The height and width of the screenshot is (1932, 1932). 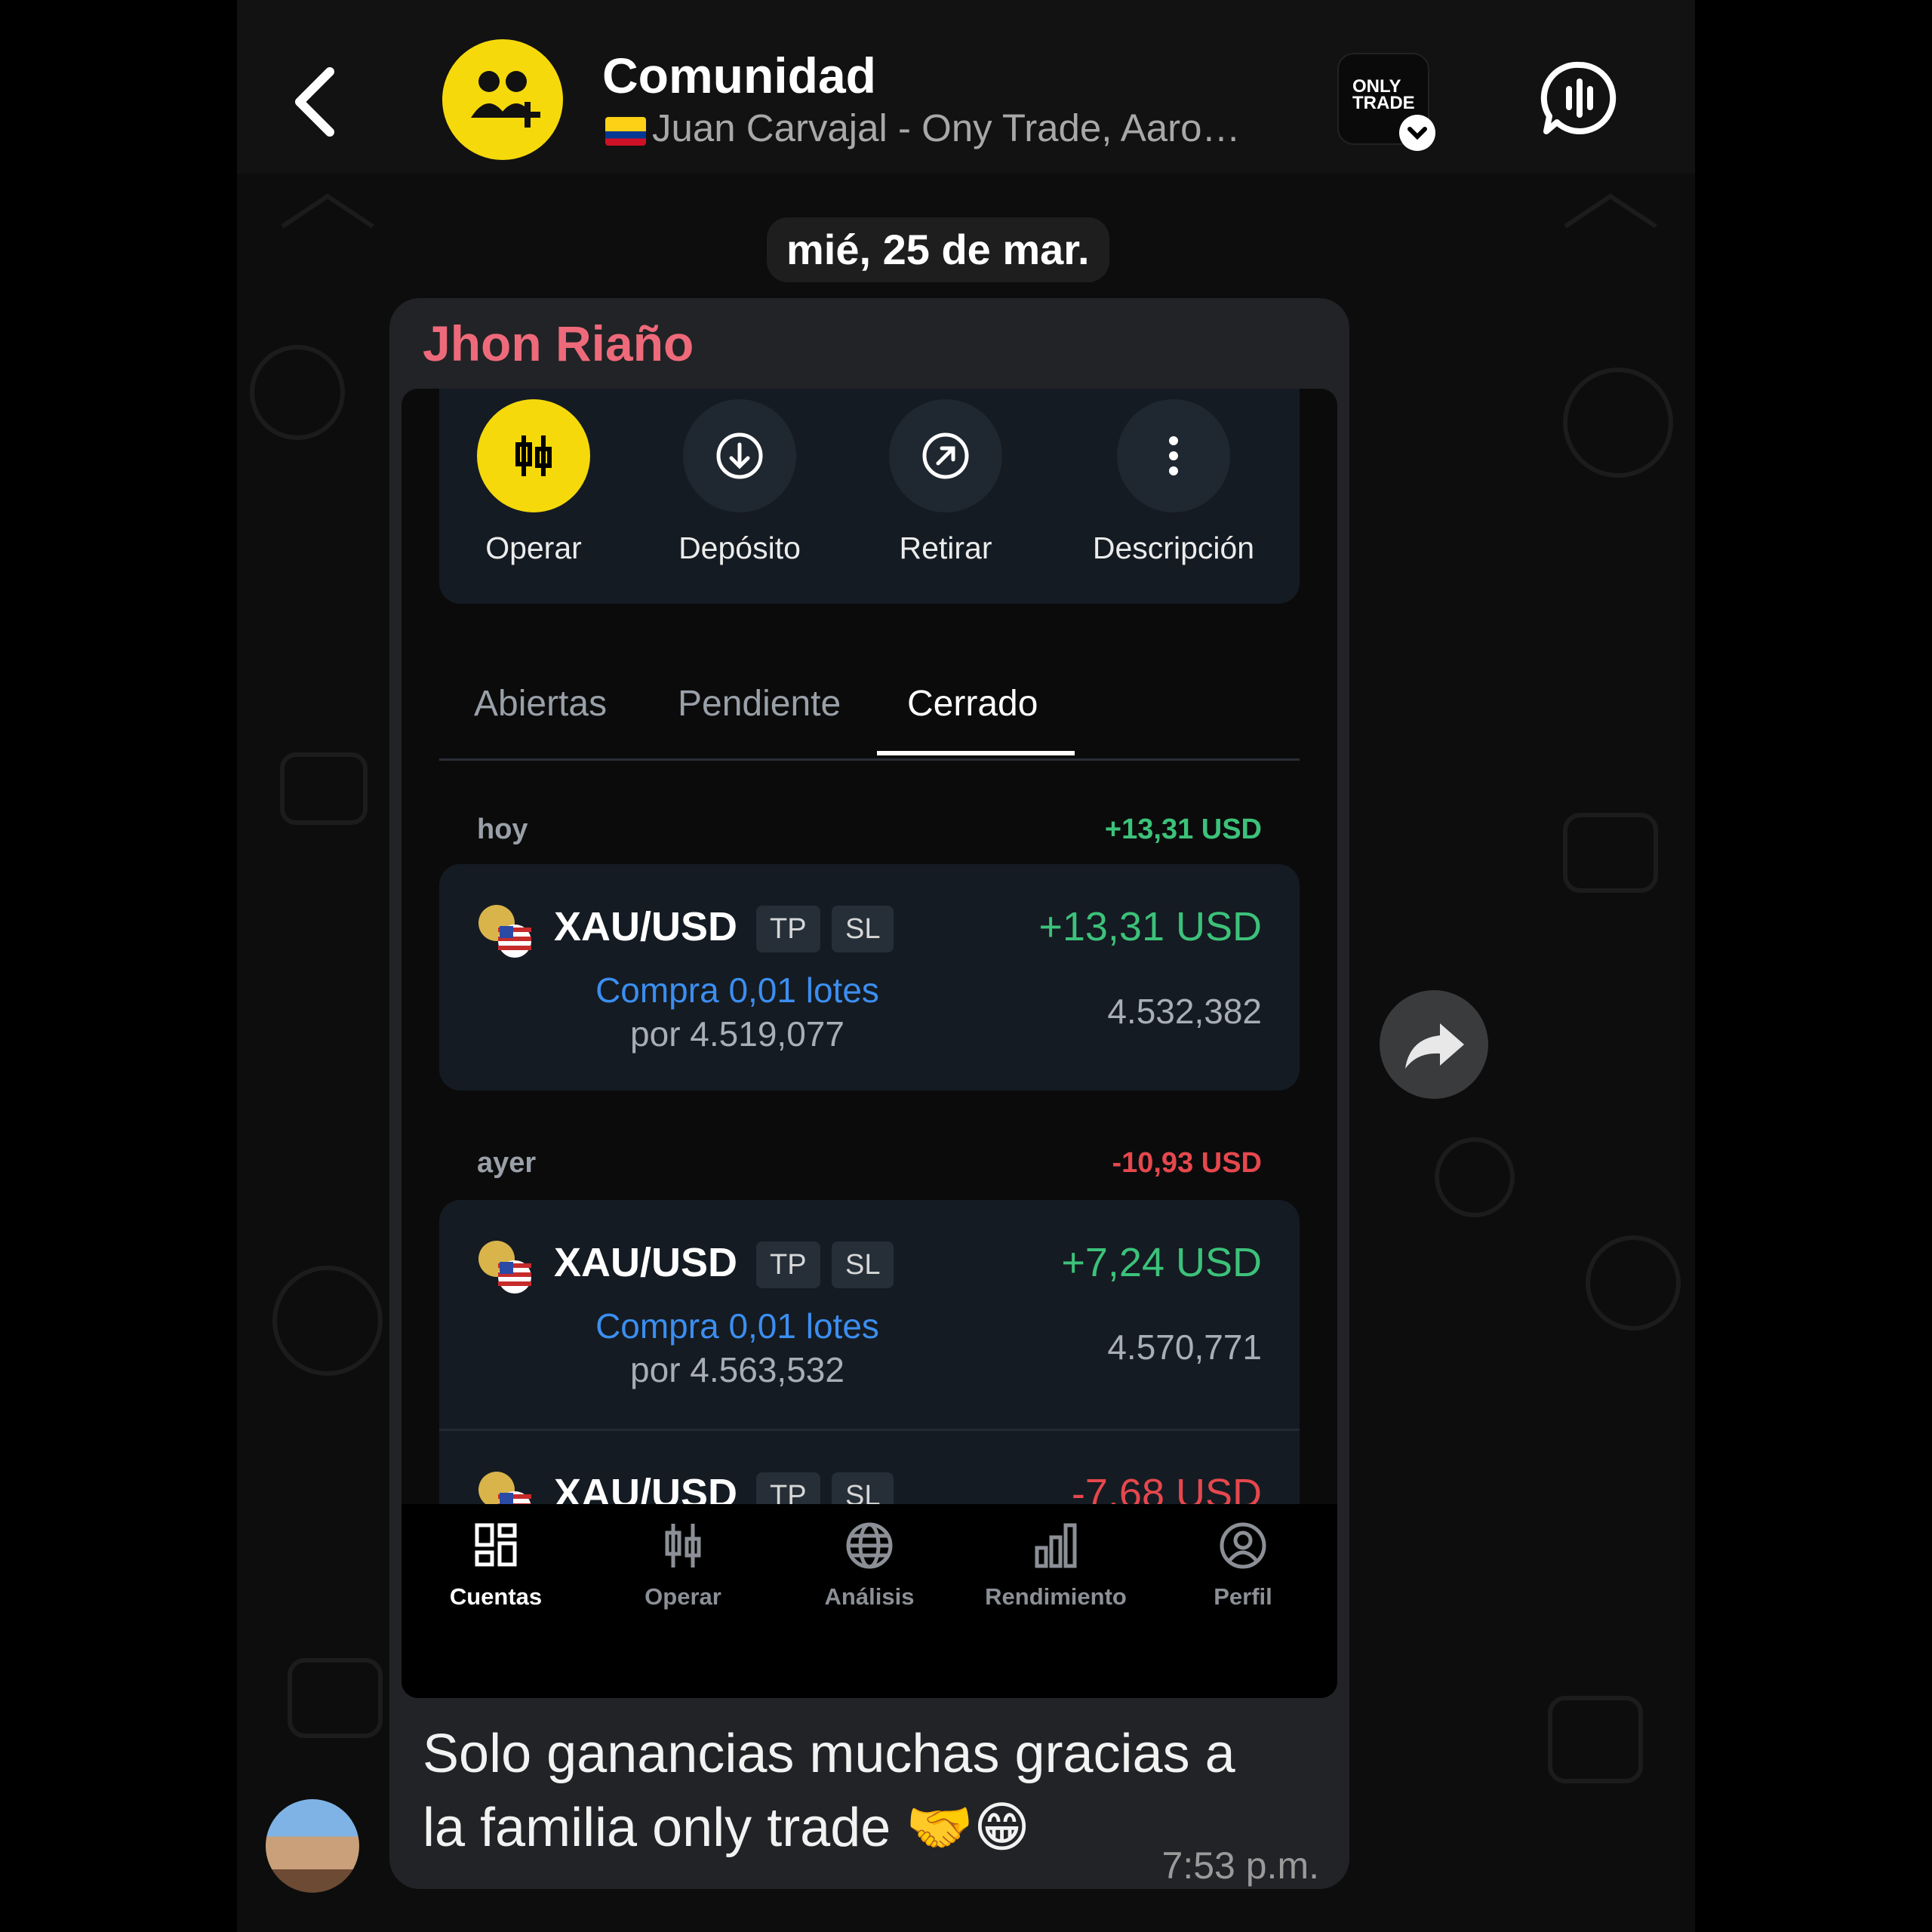 I want to click on nav-cuentas: Cuentas, so click(x=496, y=1565).